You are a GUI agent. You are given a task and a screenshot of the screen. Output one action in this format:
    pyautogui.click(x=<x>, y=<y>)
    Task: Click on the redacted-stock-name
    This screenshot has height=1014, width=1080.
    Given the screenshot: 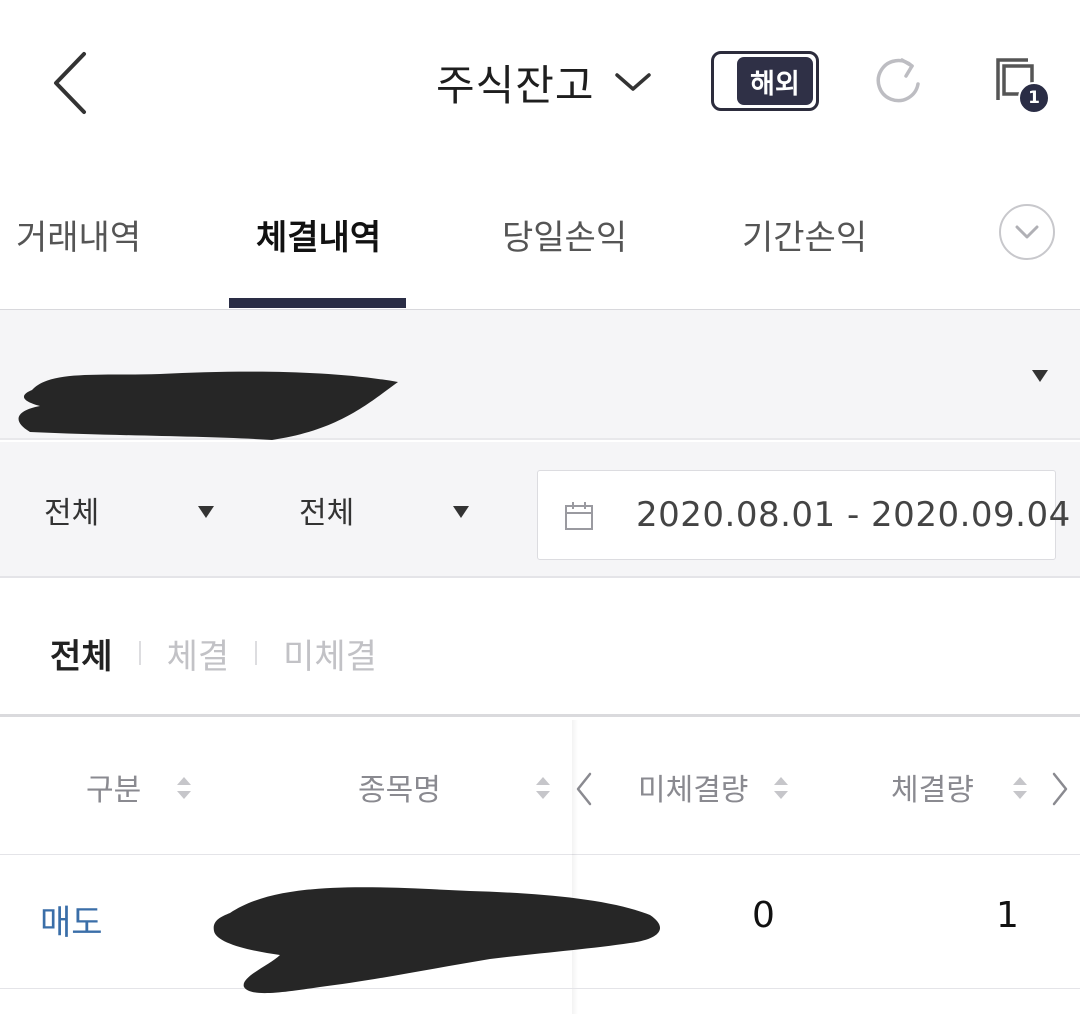 What is the action you would take?
    pyautogui.click(x=437, y=940)
    